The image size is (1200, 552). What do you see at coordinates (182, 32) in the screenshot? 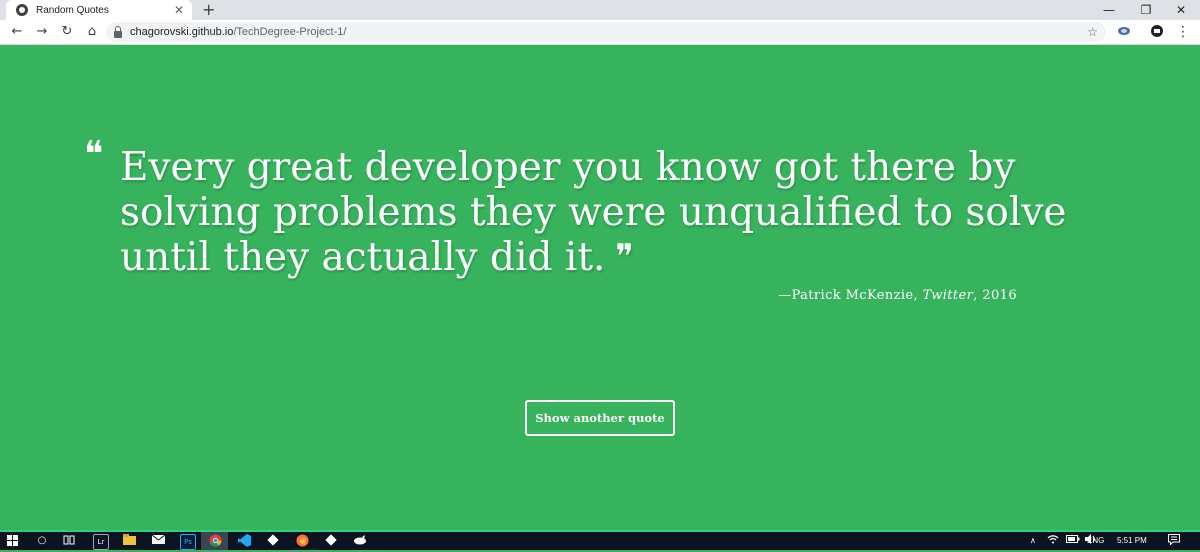
I see `url-host: chagorovski.github.io` at bounding box center [182, 32].